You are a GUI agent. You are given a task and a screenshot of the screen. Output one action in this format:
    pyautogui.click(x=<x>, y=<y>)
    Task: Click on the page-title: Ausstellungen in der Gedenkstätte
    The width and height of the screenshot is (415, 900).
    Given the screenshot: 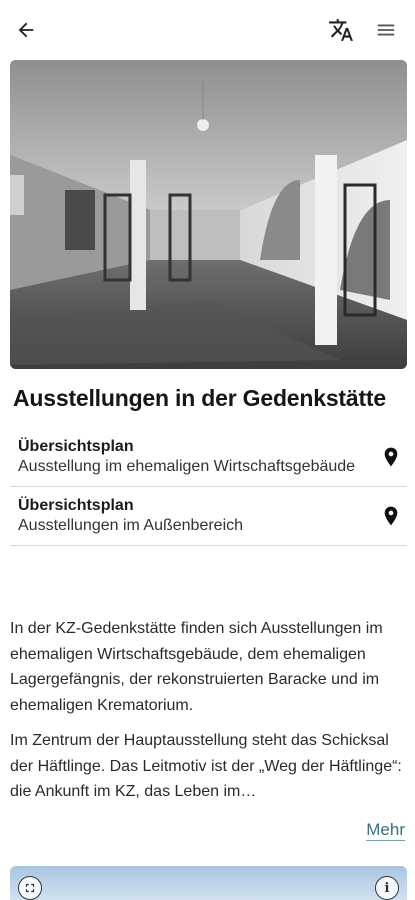 What is the action you would take?
    pyautogui.click(x=199, y=398)
    